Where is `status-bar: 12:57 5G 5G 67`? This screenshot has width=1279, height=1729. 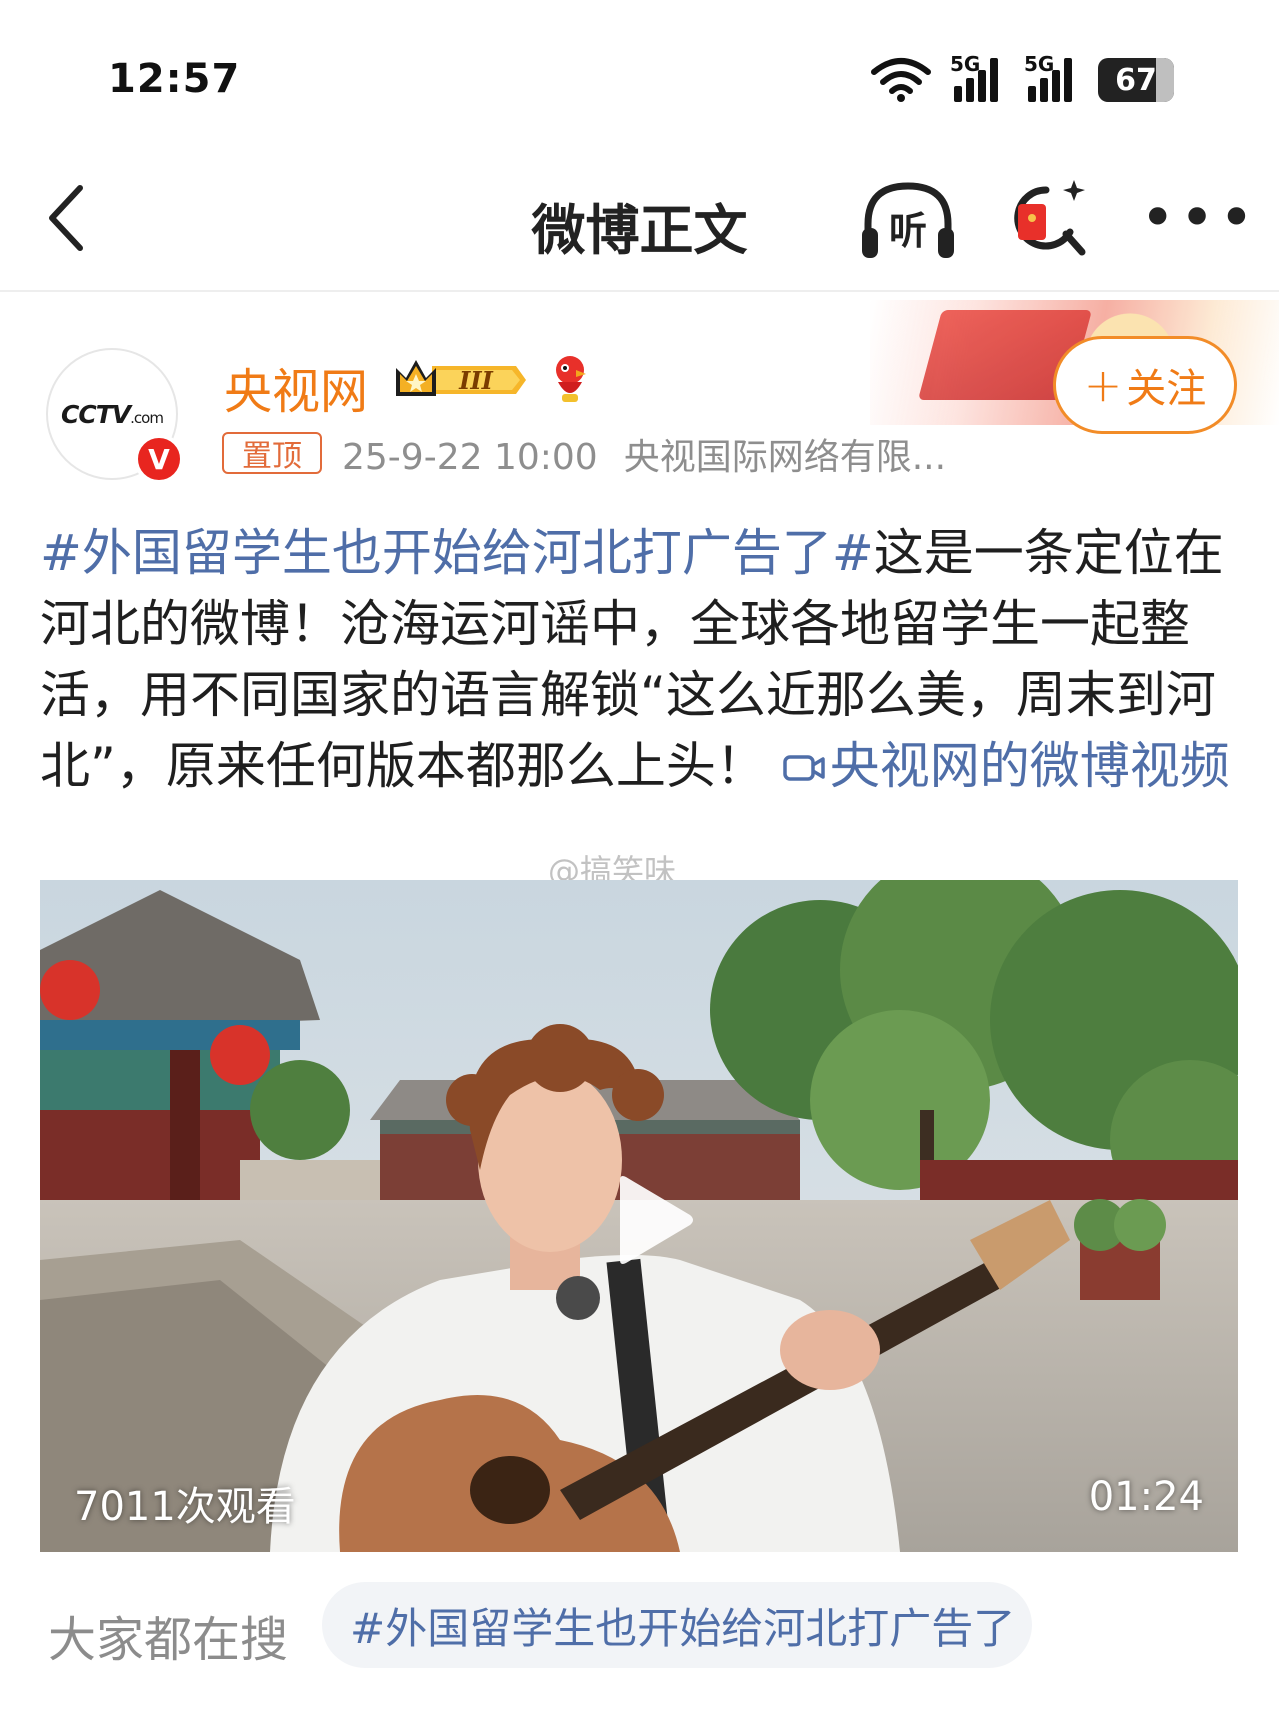
status-bar: 12:57 5G 5G 67 is located at coordinates (639, 75).